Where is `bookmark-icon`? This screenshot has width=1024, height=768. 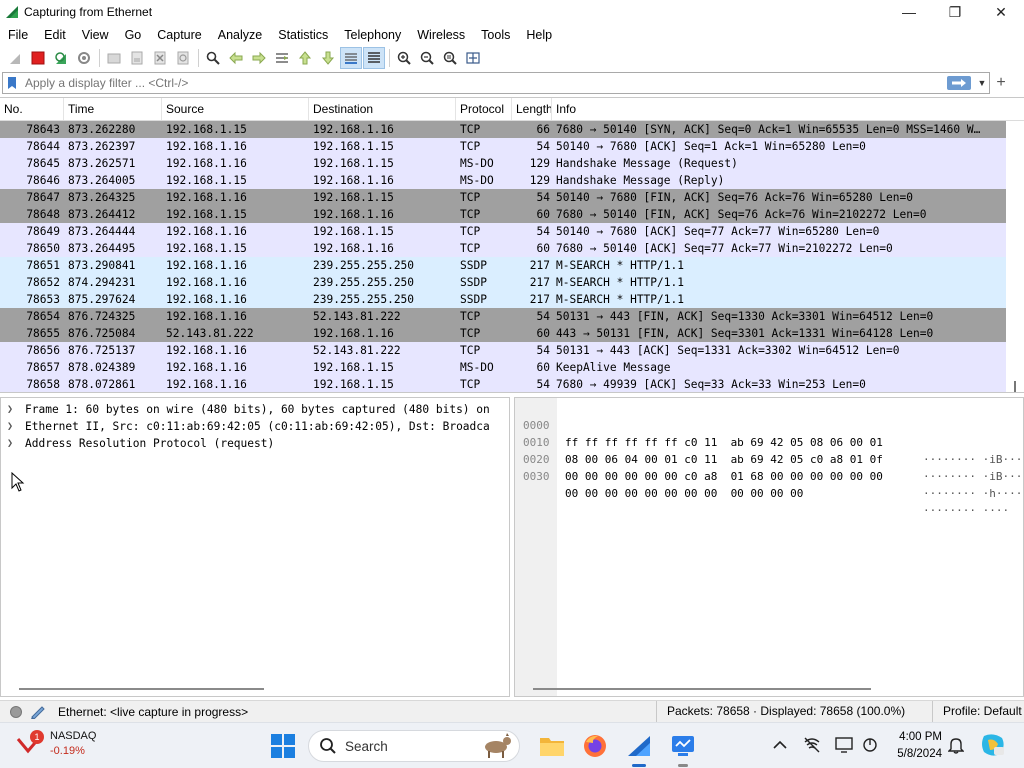
bookmark-icon is located at coordinates (12, 83).